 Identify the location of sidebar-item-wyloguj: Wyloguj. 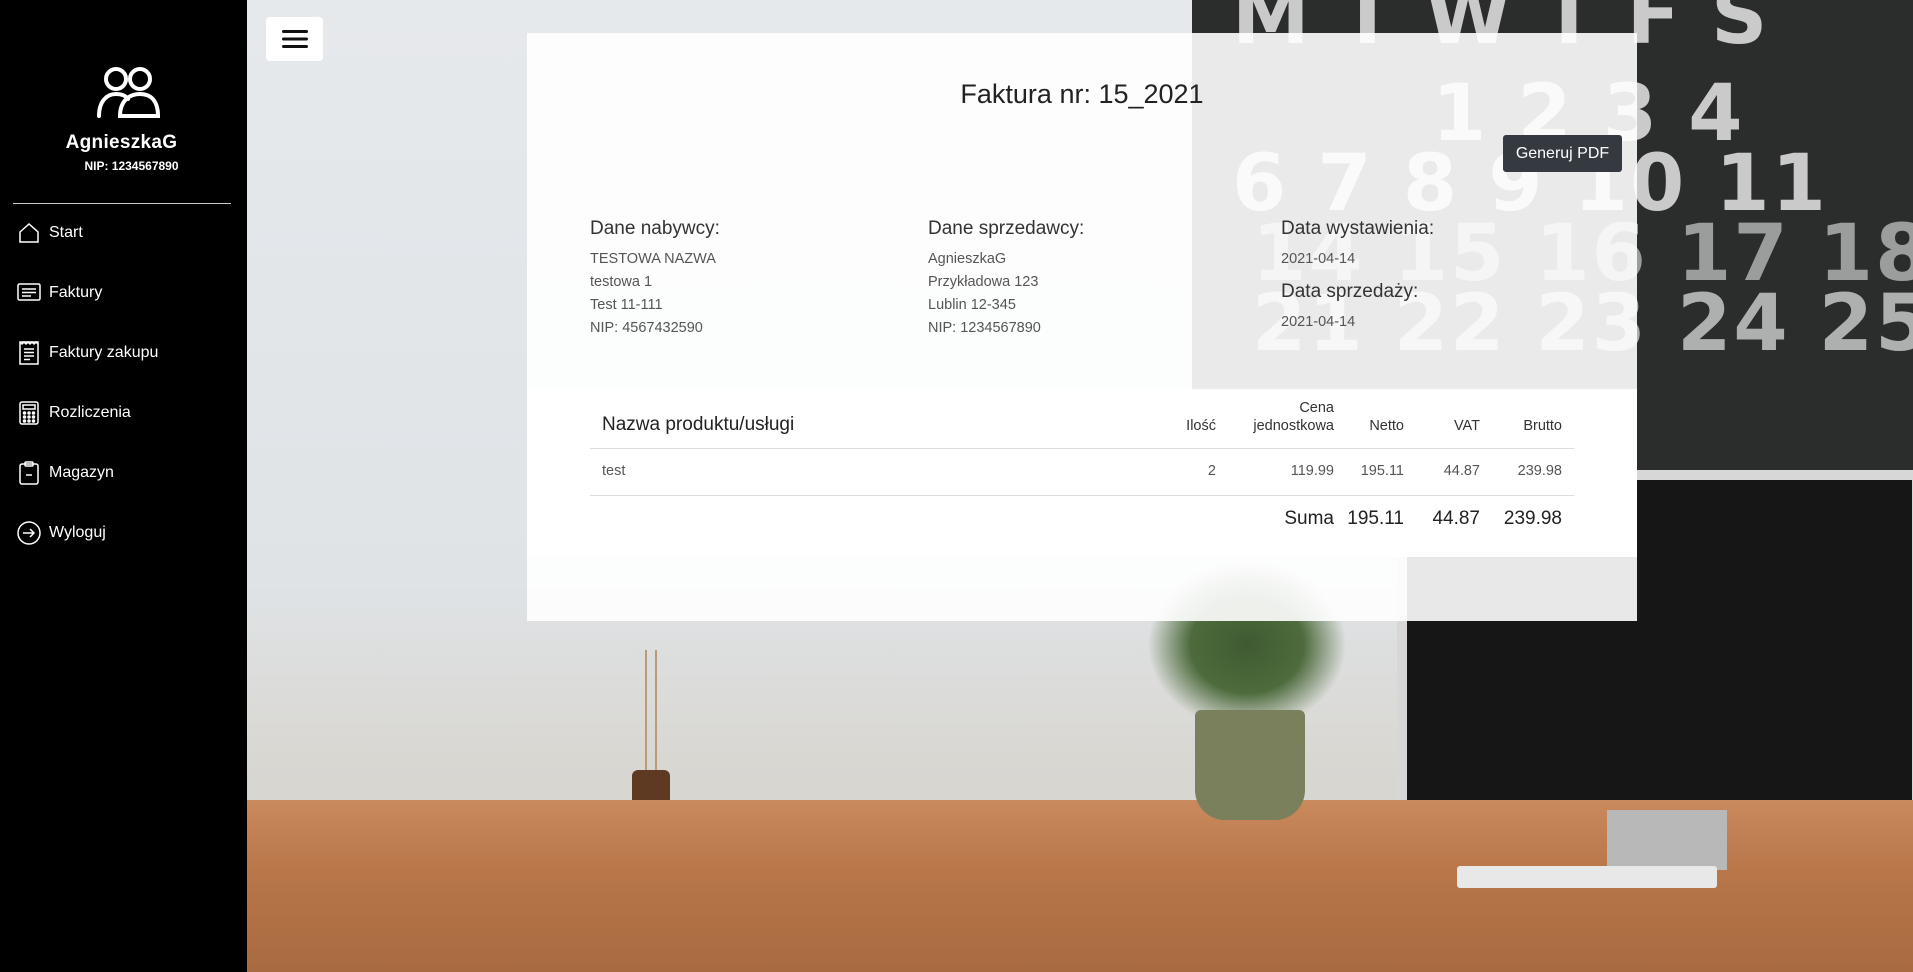
(61, 533).